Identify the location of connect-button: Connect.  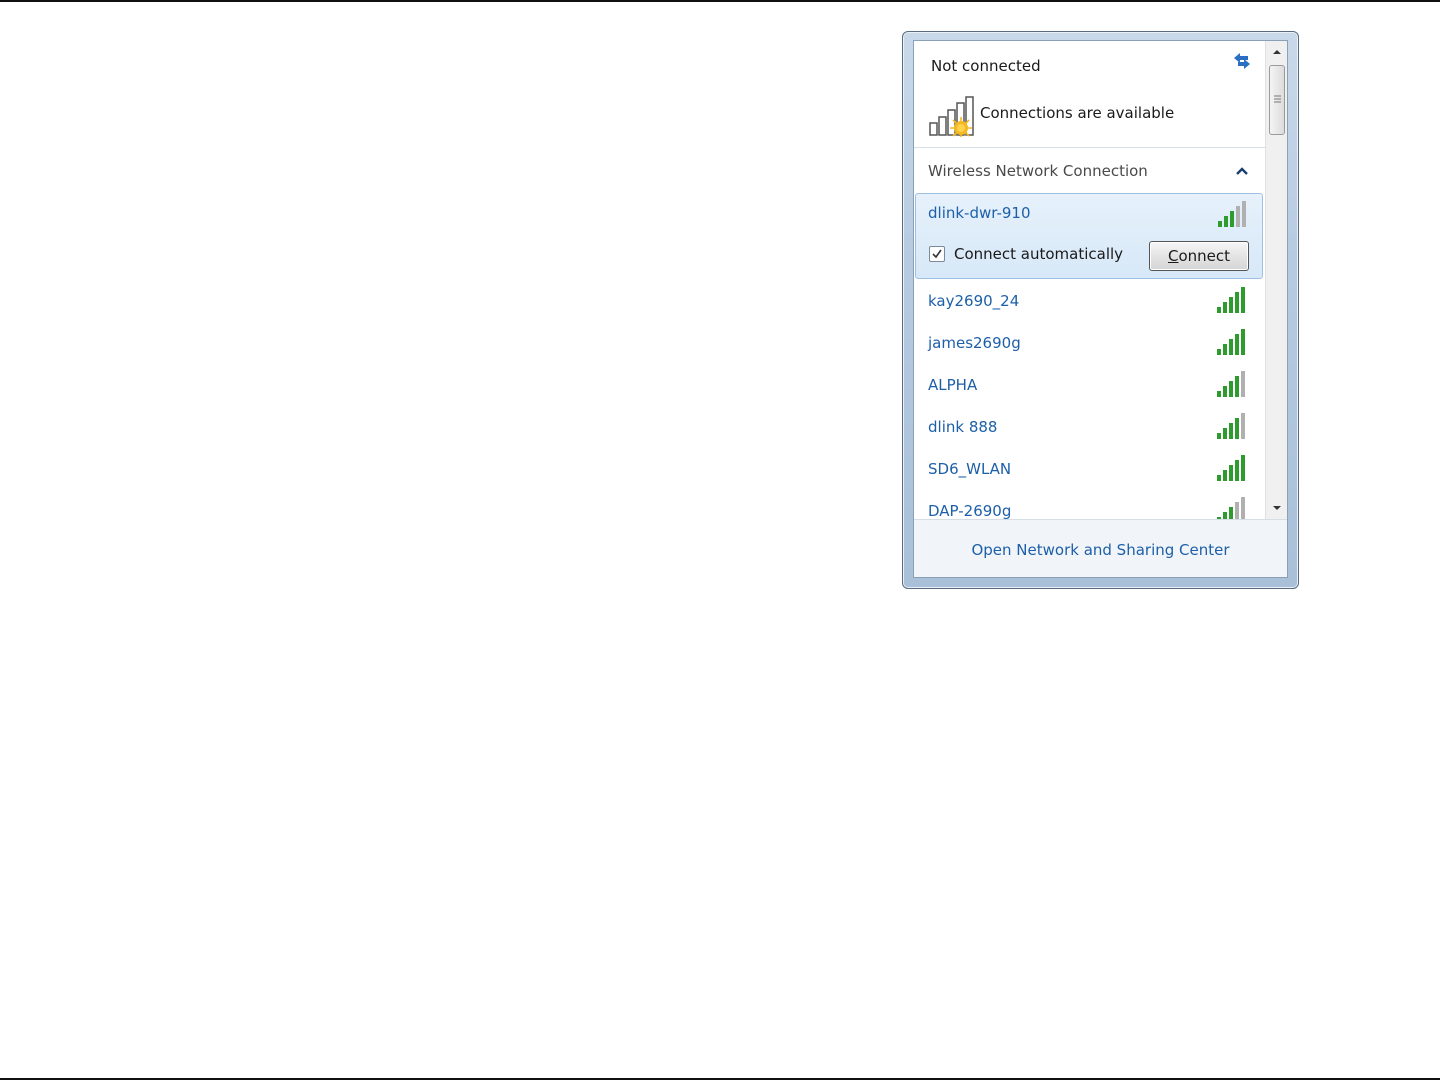
(1199, 256).